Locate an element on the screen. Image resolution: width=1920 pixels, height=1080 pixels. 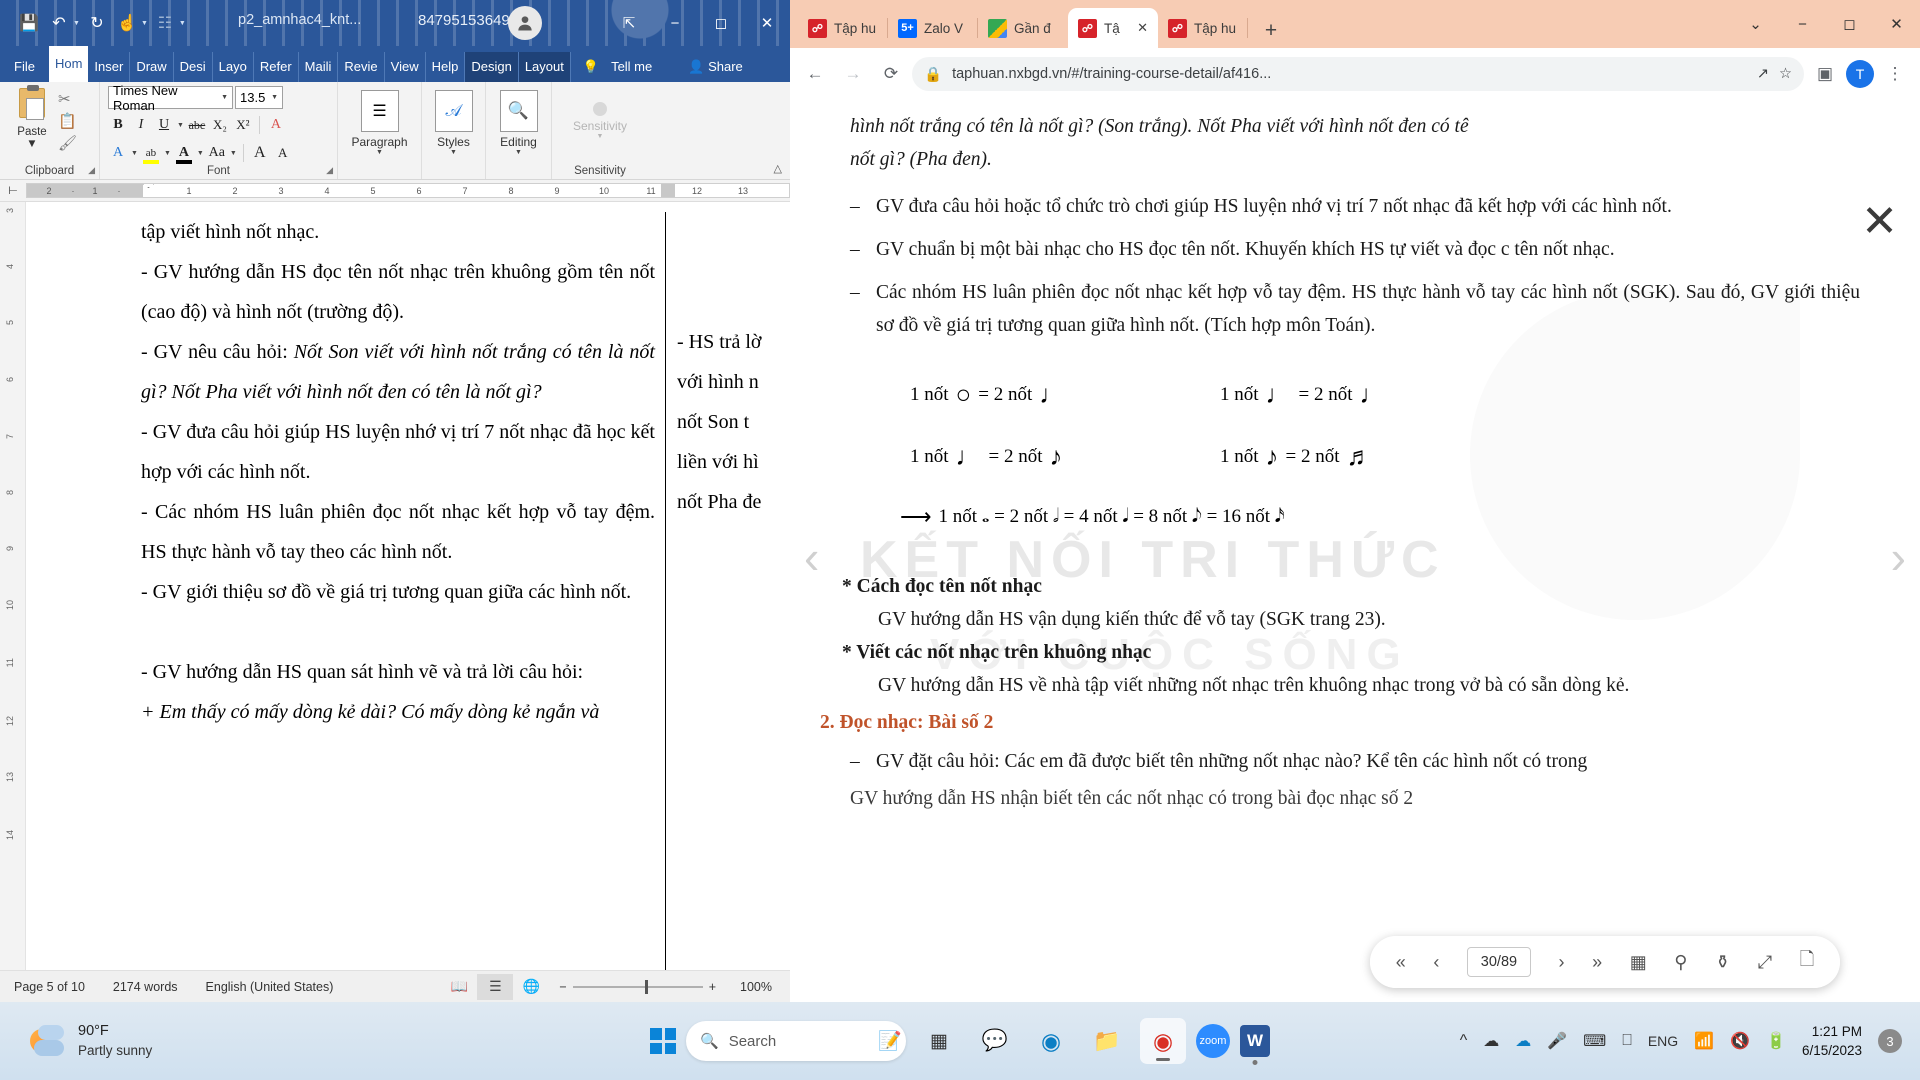
quick-access-toolbar: 💾 ↶ ▼ ↻ ☝ ▼ ☷ ▼ is located at coordinates (101, 23).